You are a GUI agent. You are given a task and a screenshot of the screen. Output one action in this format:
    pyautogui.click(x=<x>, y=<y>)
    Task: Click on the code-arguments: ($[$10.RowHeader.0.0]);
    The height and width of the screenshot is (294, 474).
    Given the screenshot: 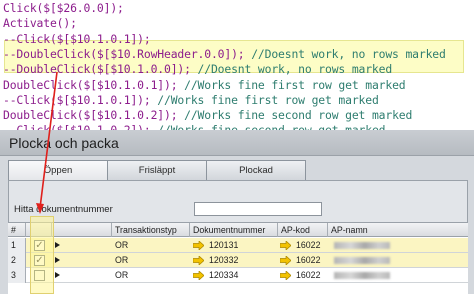 What is the action you would take?
    pyautogui.click(x=167, y=53)
    